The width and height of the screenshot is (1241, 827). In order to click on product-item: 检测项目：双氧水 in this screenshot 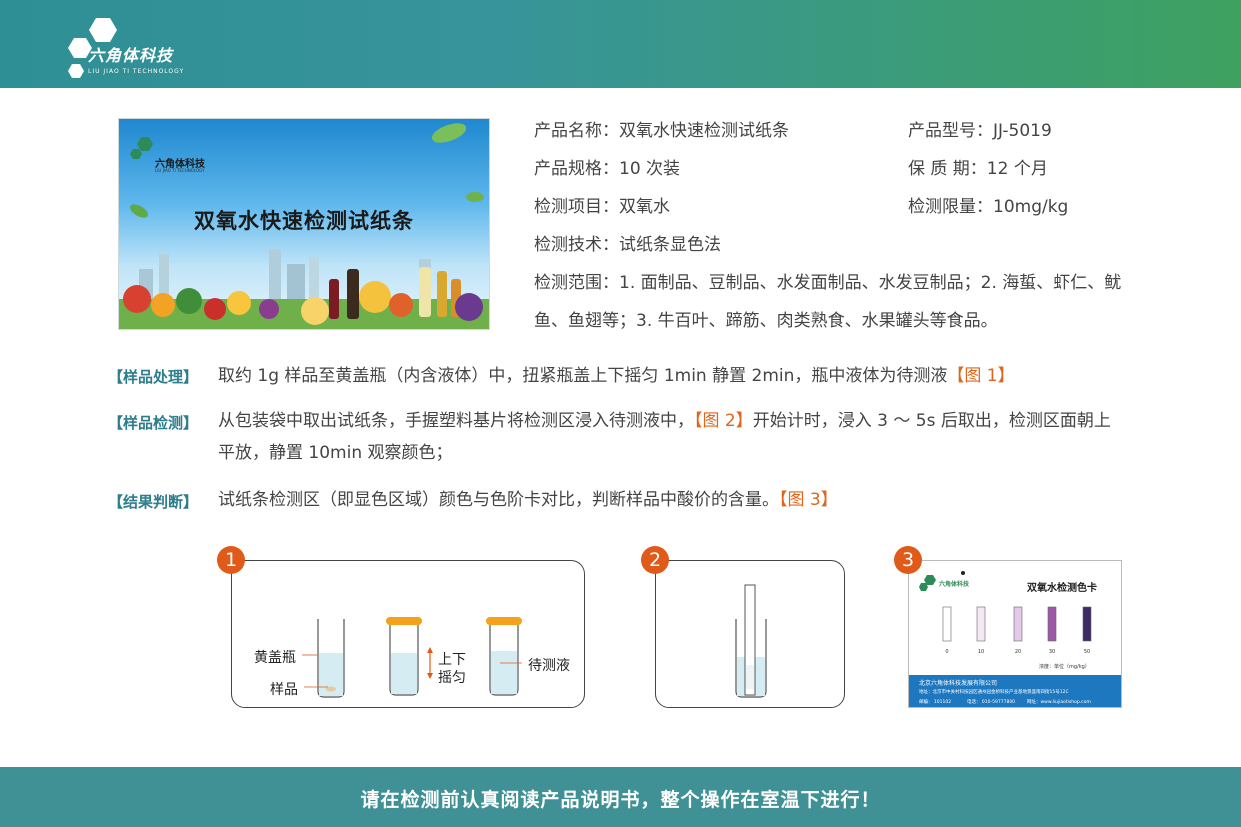, I will do `click(602, 207)`.